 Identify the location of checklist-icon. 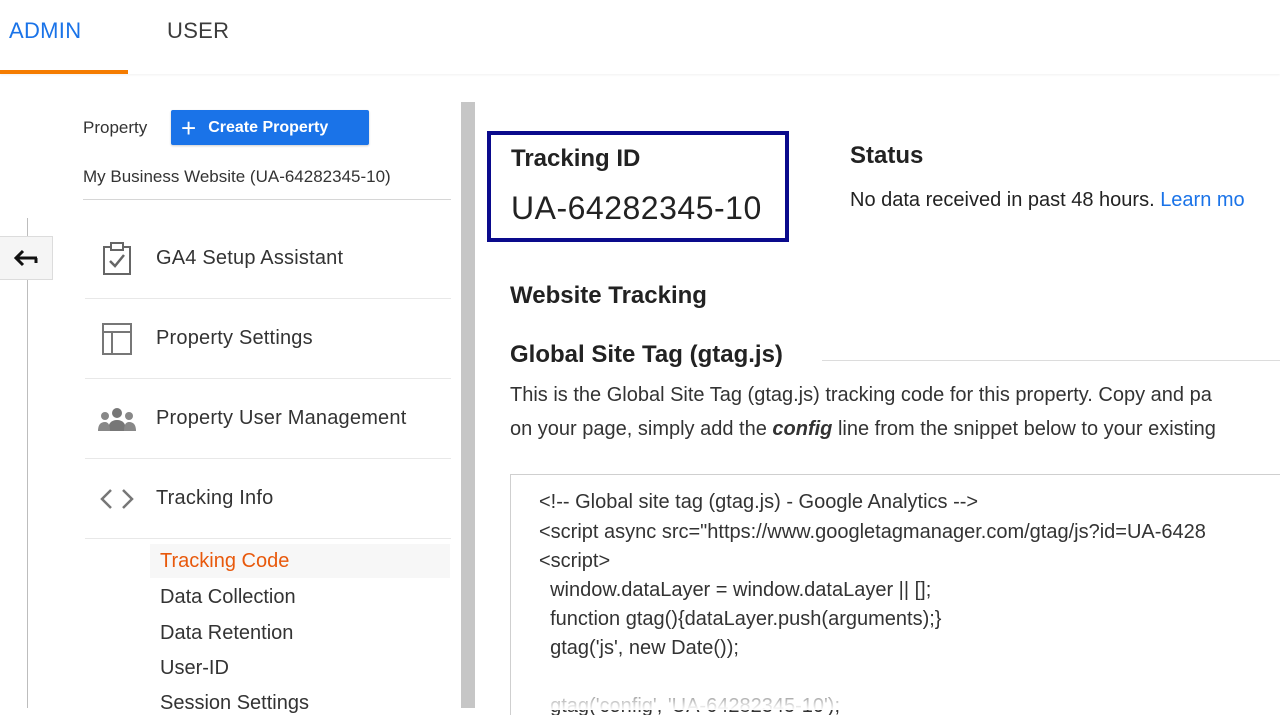
(117, 259).